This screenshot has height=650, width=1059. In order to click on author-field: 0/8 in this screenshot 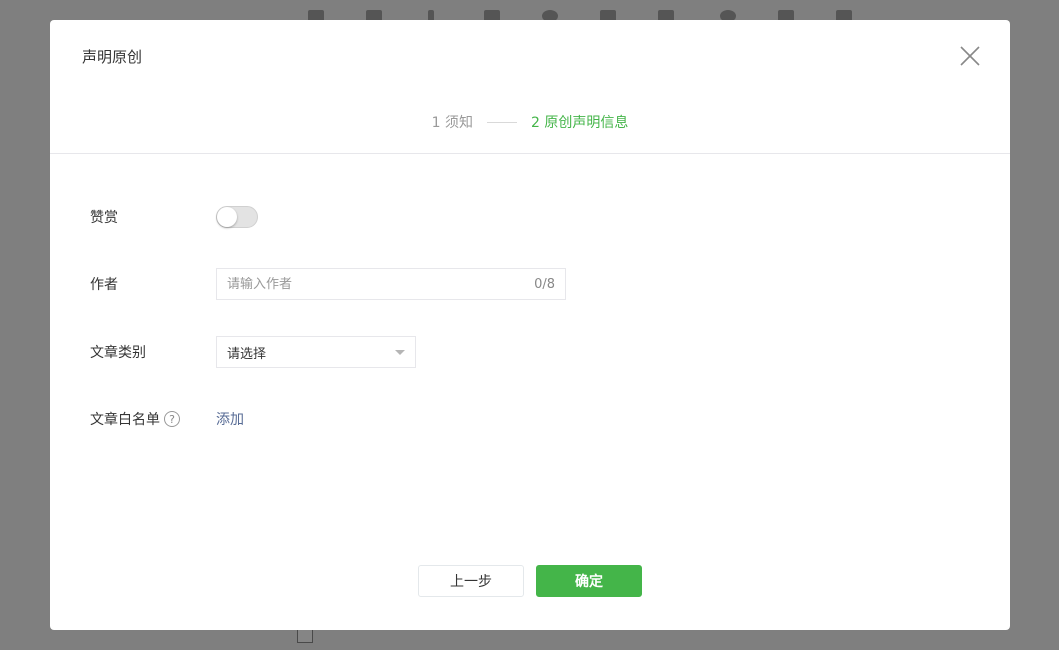, I will do `click(391, 284)`.